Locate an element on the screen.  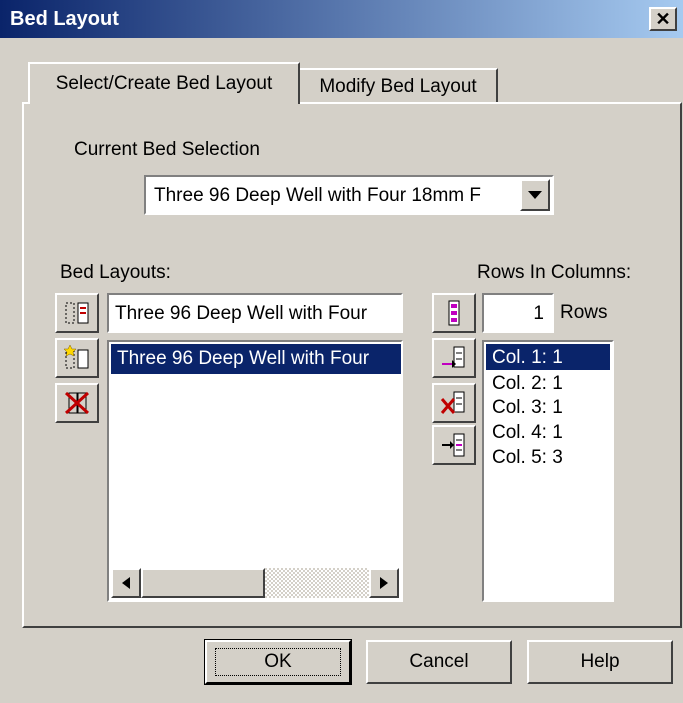
list-item-label: Col. 1: 1 is located at coordinates (527, 357).